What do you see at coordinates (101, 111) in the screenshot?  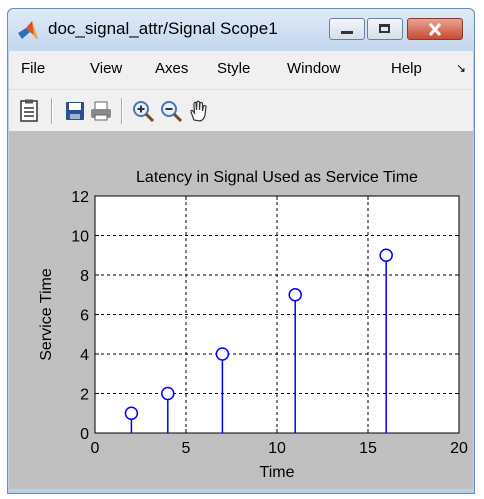 I see `print-icon` at bounding box center [101, 111].